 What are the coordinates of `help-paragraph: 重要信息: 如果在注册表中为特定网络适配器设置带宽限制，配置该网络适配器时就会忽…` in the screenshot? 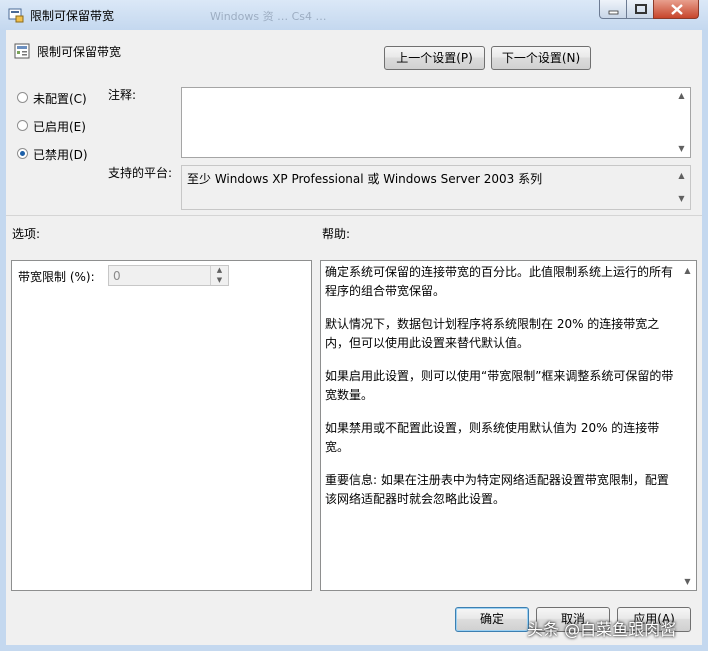 It's located at (497, 489).